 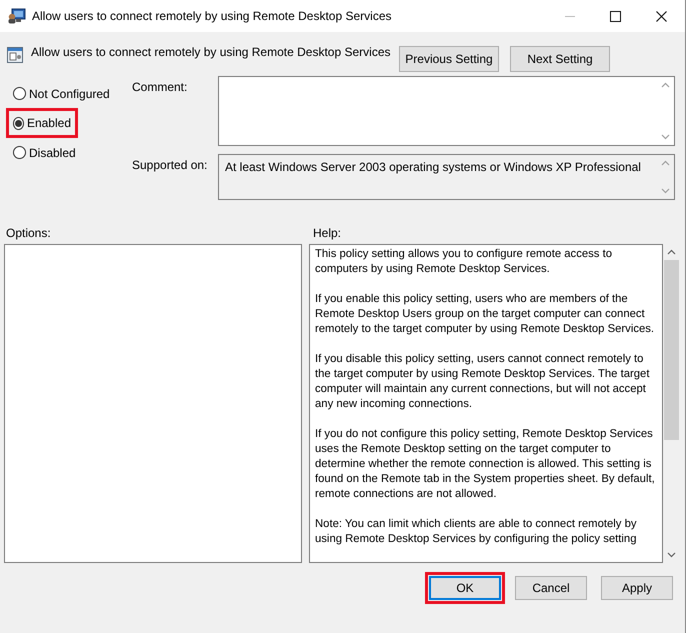 I want to click on close-icon, so click(x=661, y=16).